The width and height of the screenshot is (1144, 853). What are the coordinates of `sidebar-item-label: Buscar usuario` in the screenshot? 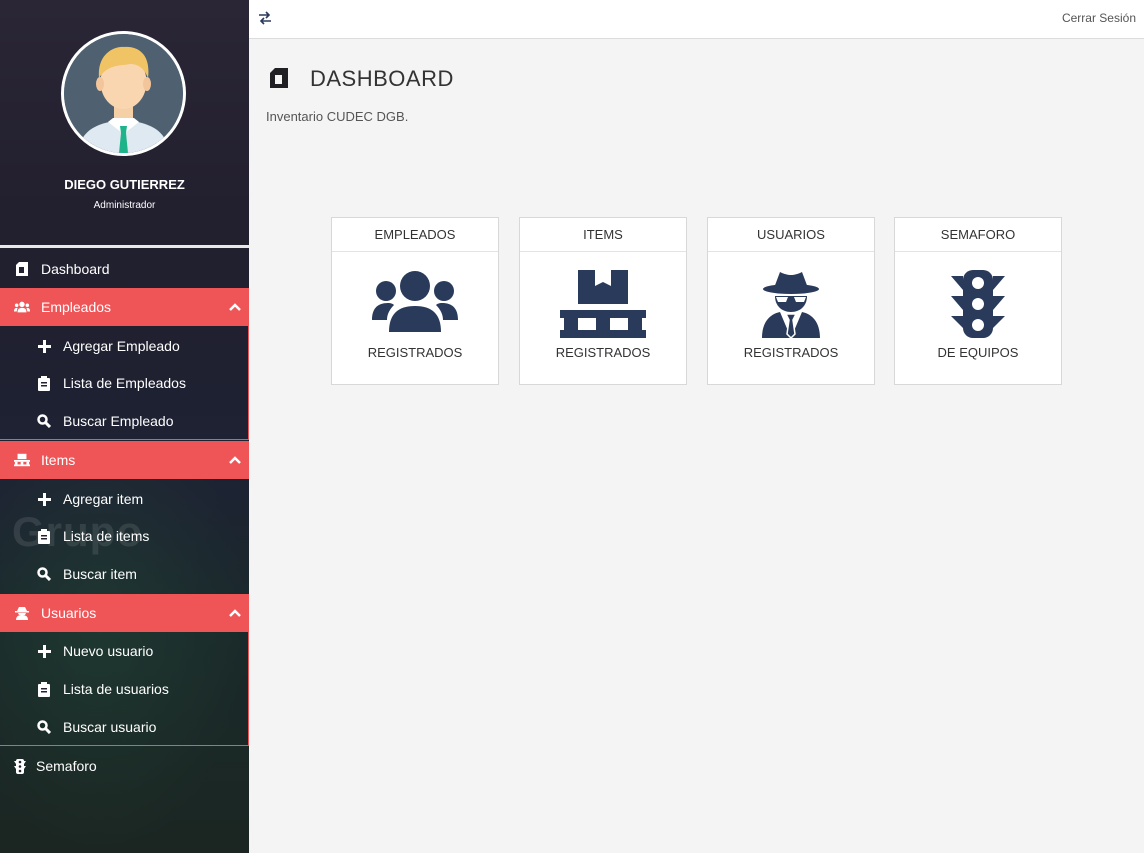 It's located at (110, 727).